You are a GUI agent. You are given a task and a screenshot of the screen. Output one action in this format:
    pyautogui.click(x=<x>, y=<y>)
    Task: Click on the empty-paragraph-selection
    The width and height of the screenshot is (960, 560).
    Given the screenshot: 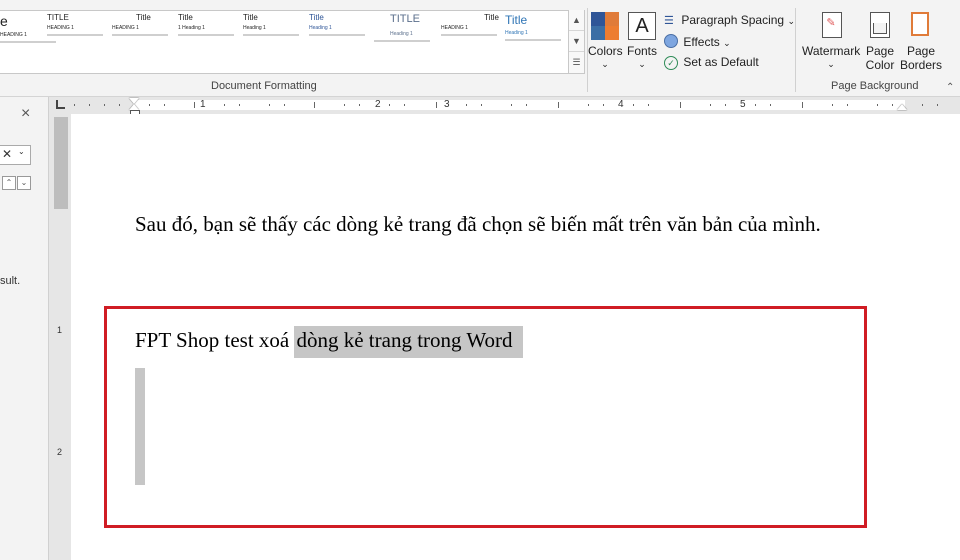 What is the action you would take?
    pyautogui.click(x=140, y=426)
    